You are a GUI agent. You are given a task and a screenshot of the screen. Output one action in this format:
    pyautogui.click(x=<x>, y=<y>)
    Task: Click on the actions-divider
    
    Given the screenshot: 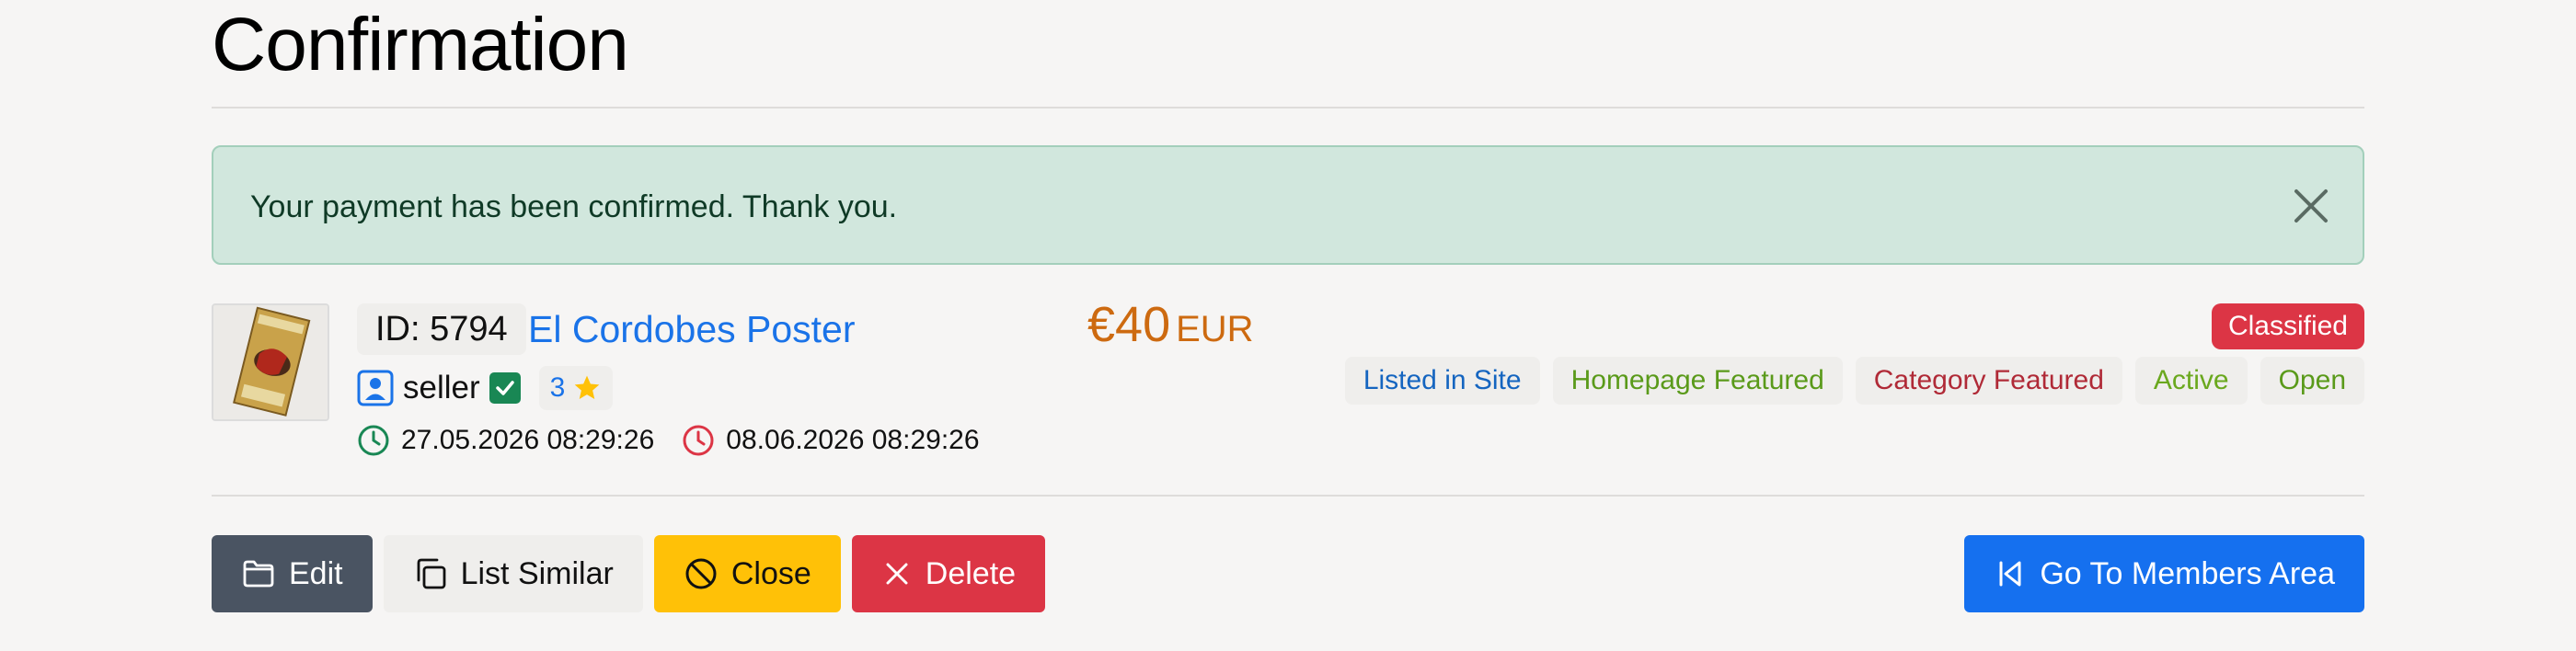 What is the action you would take?
    pyautogui.click(x=1288, y=496)
    